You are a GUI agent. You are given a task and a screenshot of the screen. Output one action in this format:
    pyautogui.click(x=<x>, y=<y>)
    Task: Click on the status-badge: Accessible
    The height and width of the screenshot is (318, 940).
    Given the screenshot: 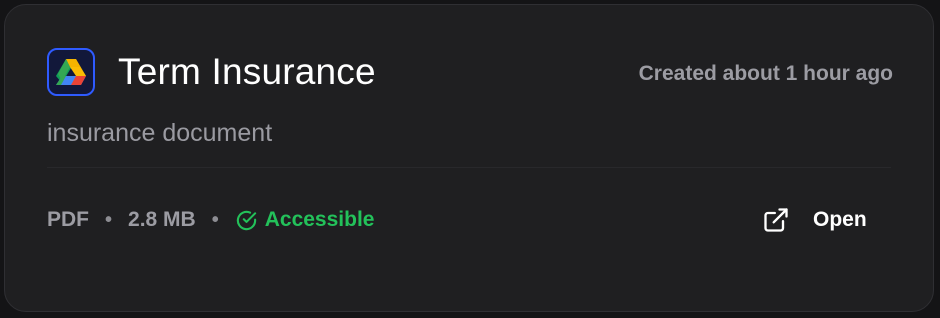 What is the action you would take?
    pyautogui.click(x=305, y=220)
    